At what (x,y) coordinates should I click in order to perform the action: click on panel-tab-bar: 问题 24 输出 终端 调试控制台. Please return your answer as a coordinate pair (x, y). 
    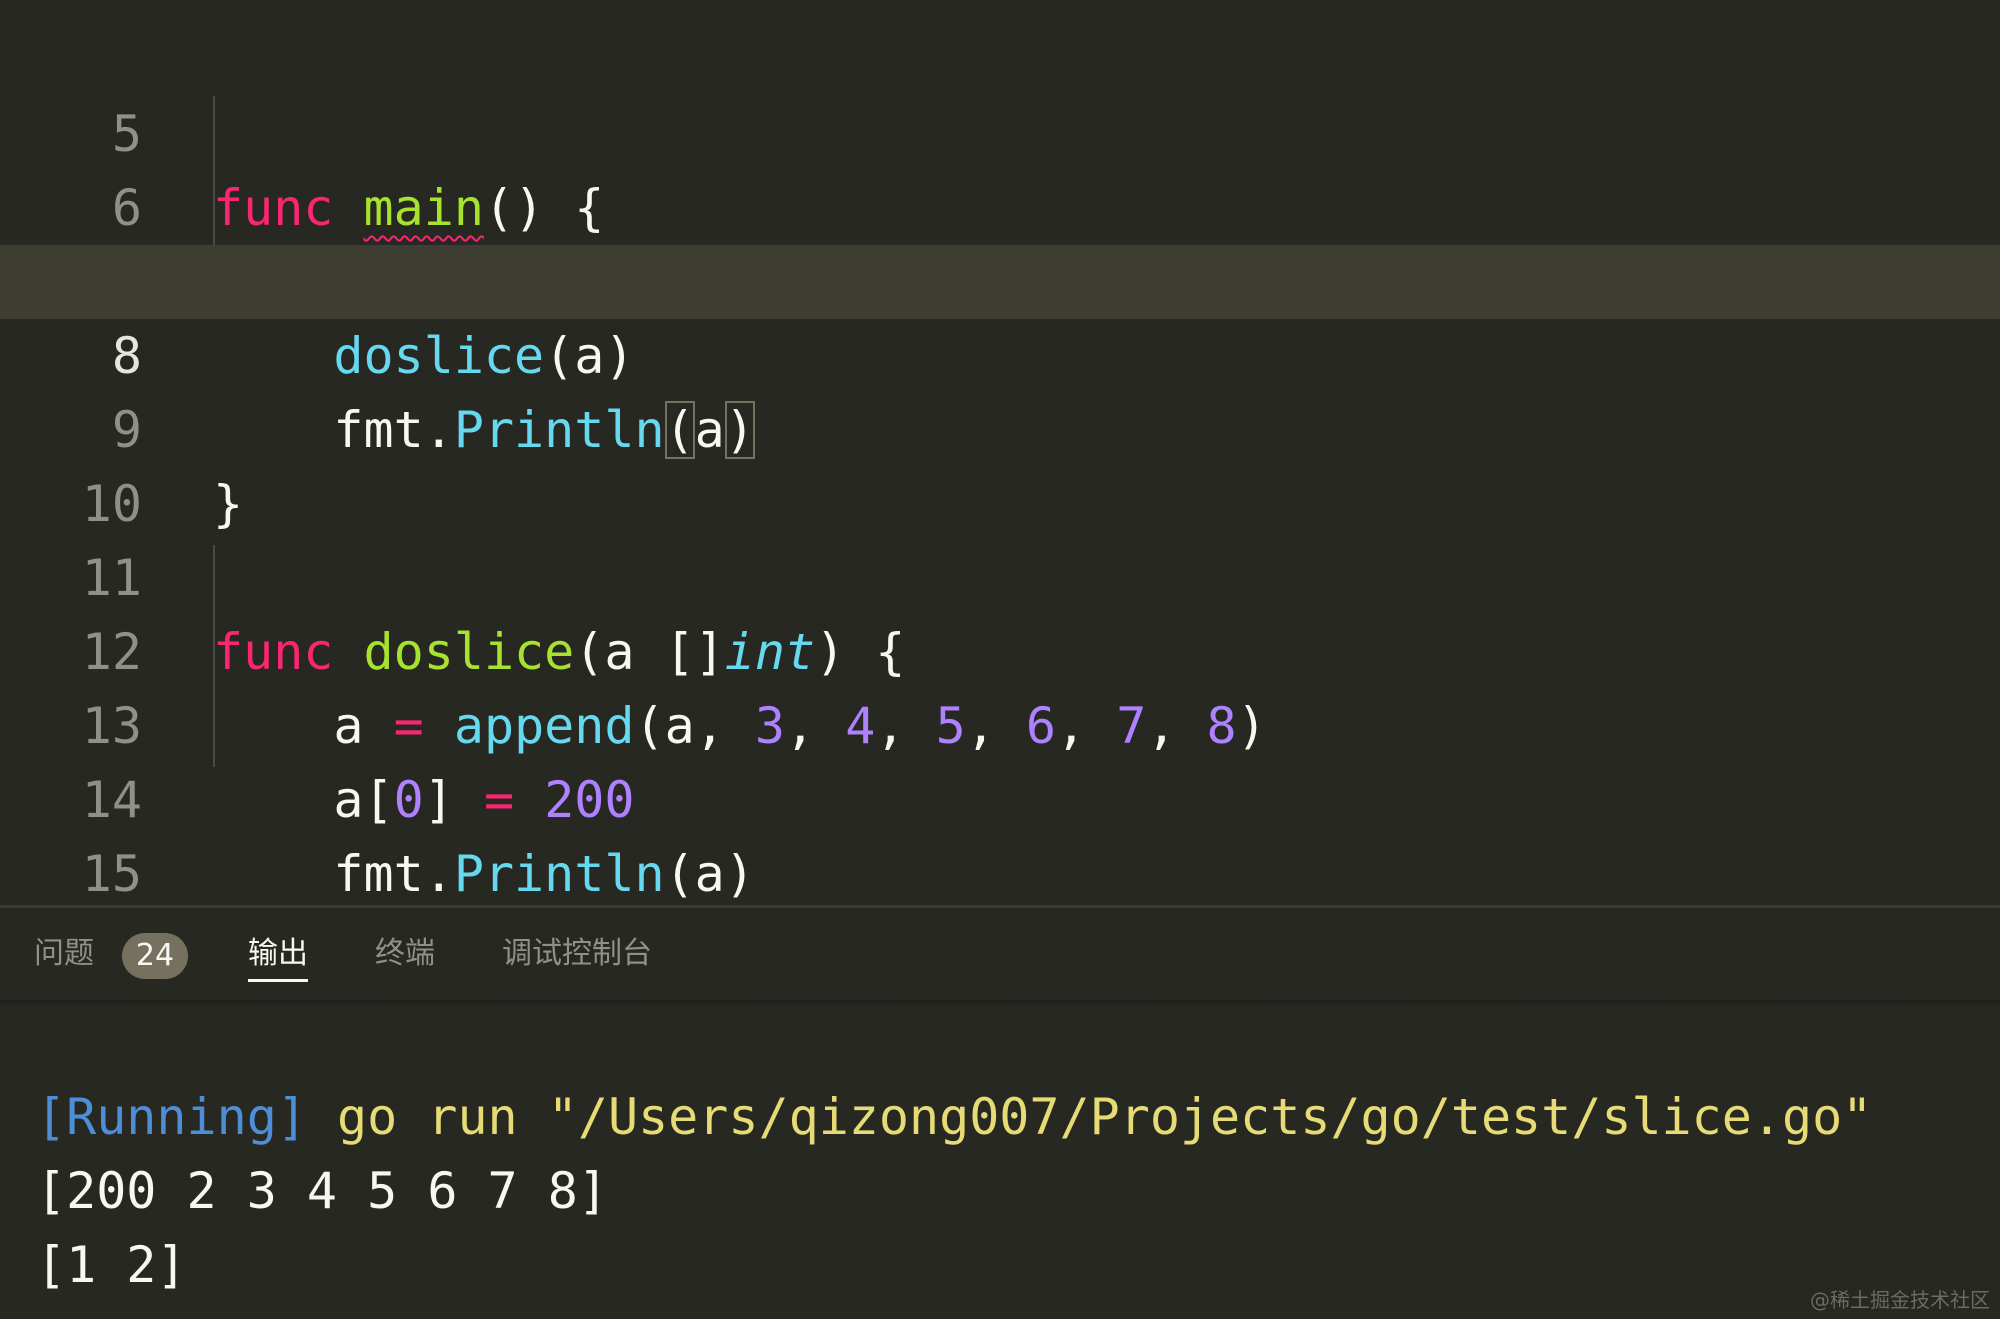
    Looking at the image, I should click on (1000, 954).